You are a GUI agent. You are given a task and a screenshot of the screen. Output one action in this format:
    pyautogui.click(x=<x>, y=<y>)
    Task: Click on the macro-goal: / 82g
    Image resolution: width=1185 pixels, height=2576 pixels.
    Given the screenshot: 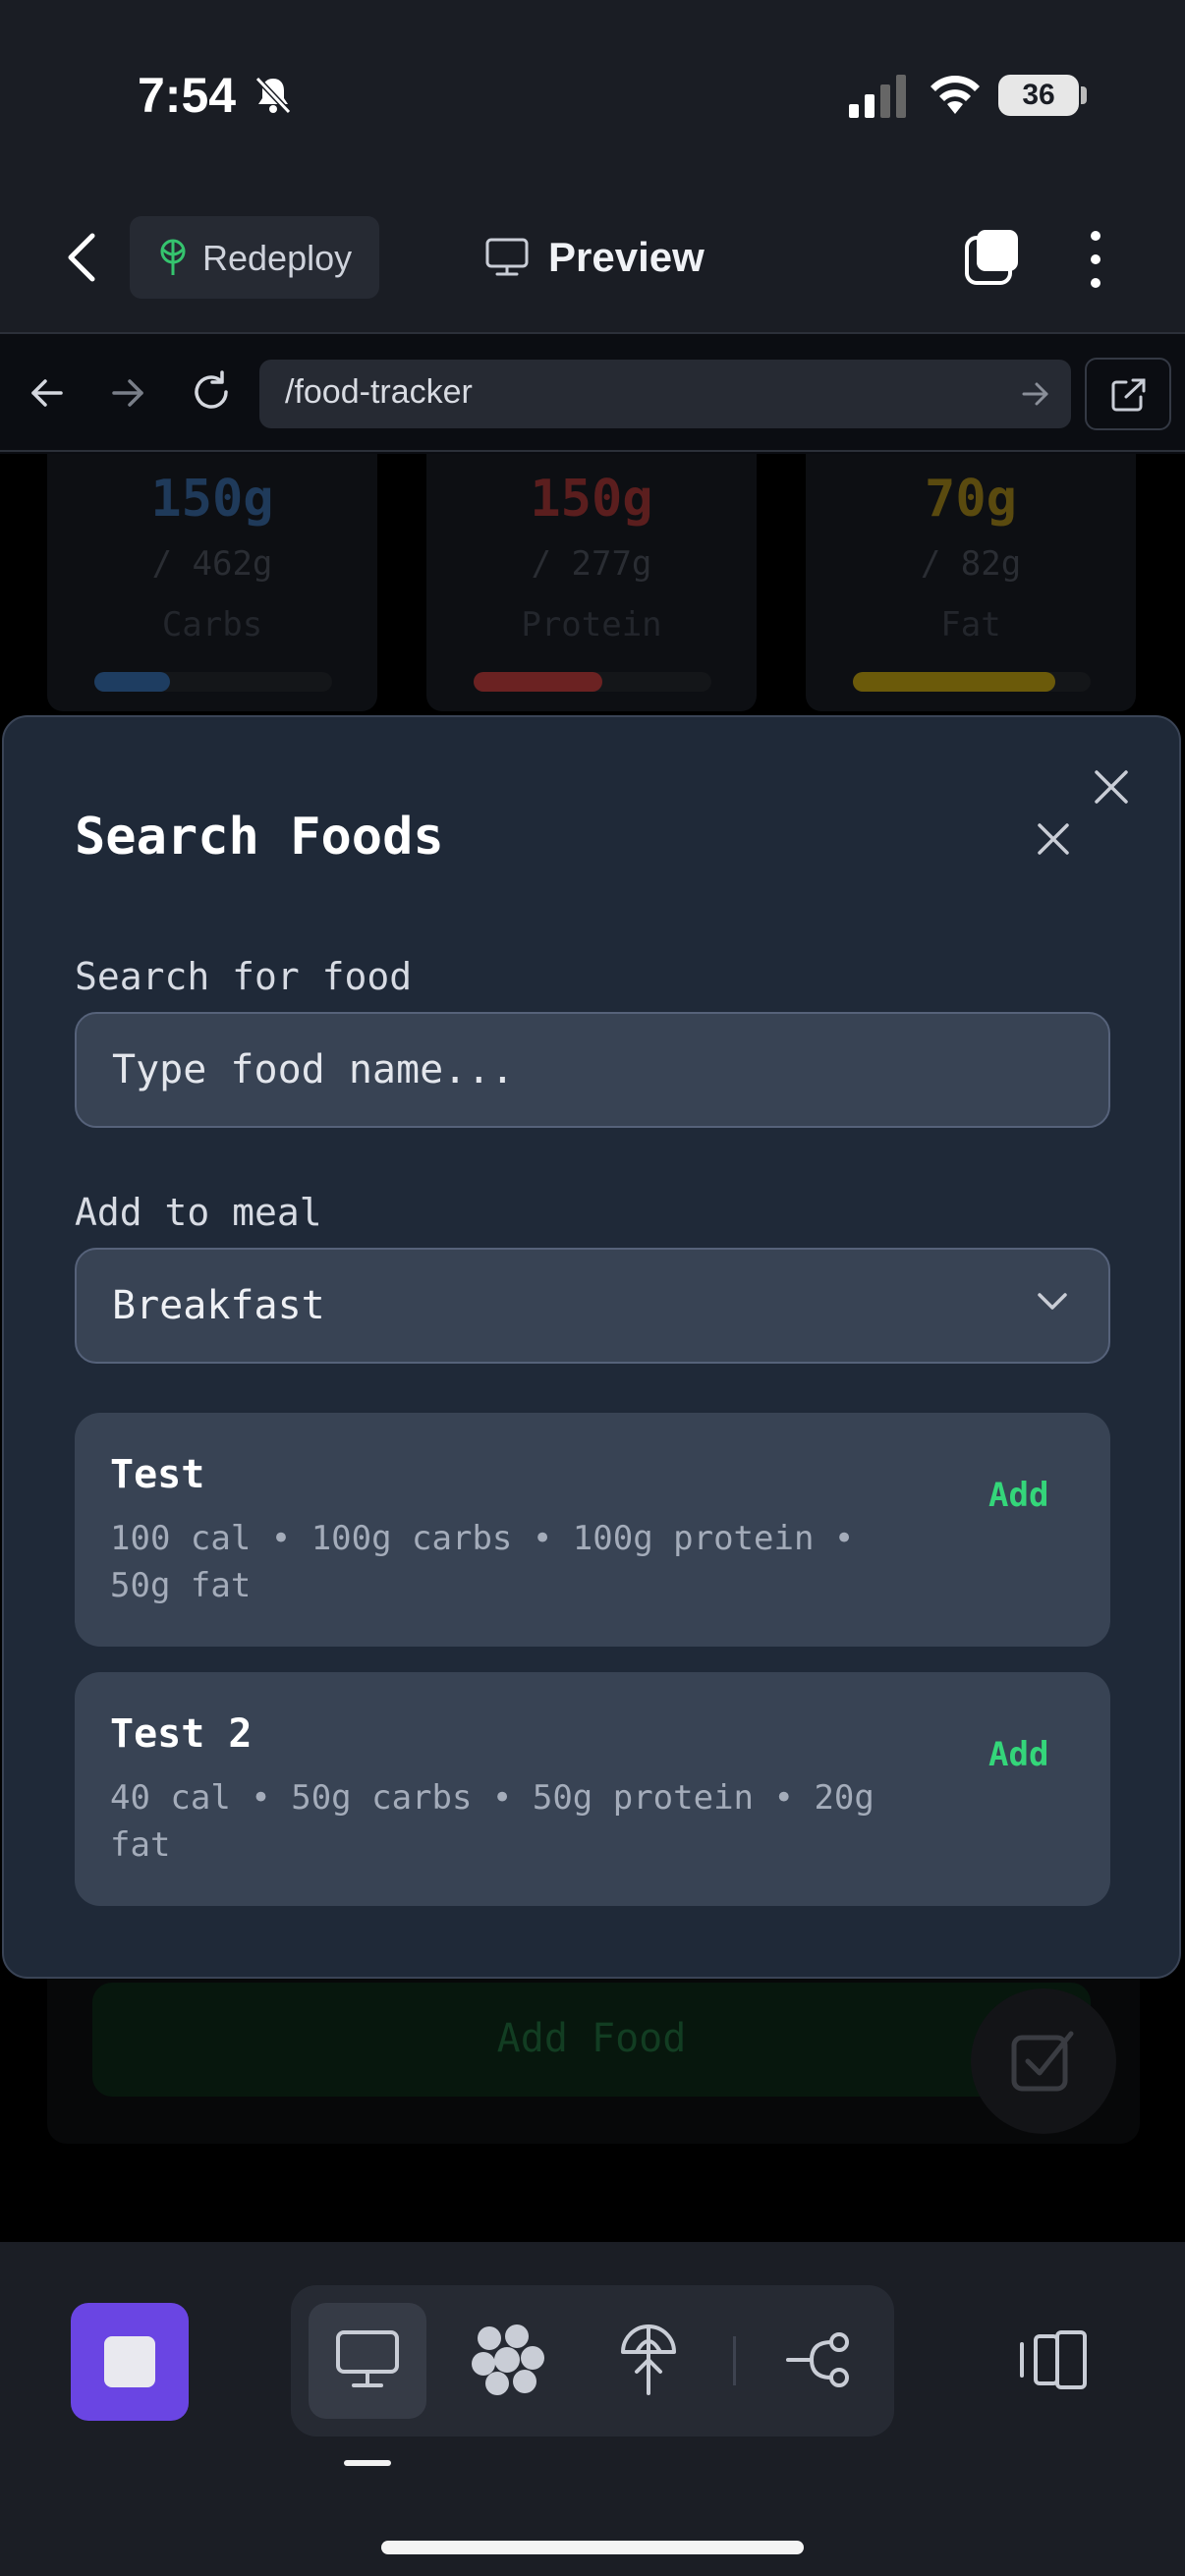 What is the action you would take?
    pyautogui.click(x=971, y=564)
    